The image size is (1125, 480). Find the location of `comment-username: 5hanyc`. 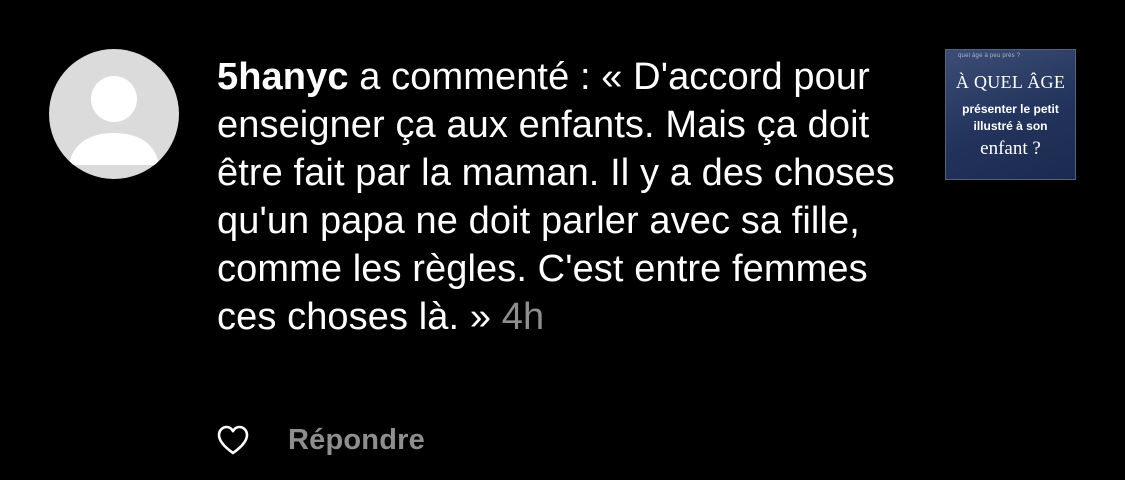

comment-username: 5hanyc is located at coordinates (283, 77).